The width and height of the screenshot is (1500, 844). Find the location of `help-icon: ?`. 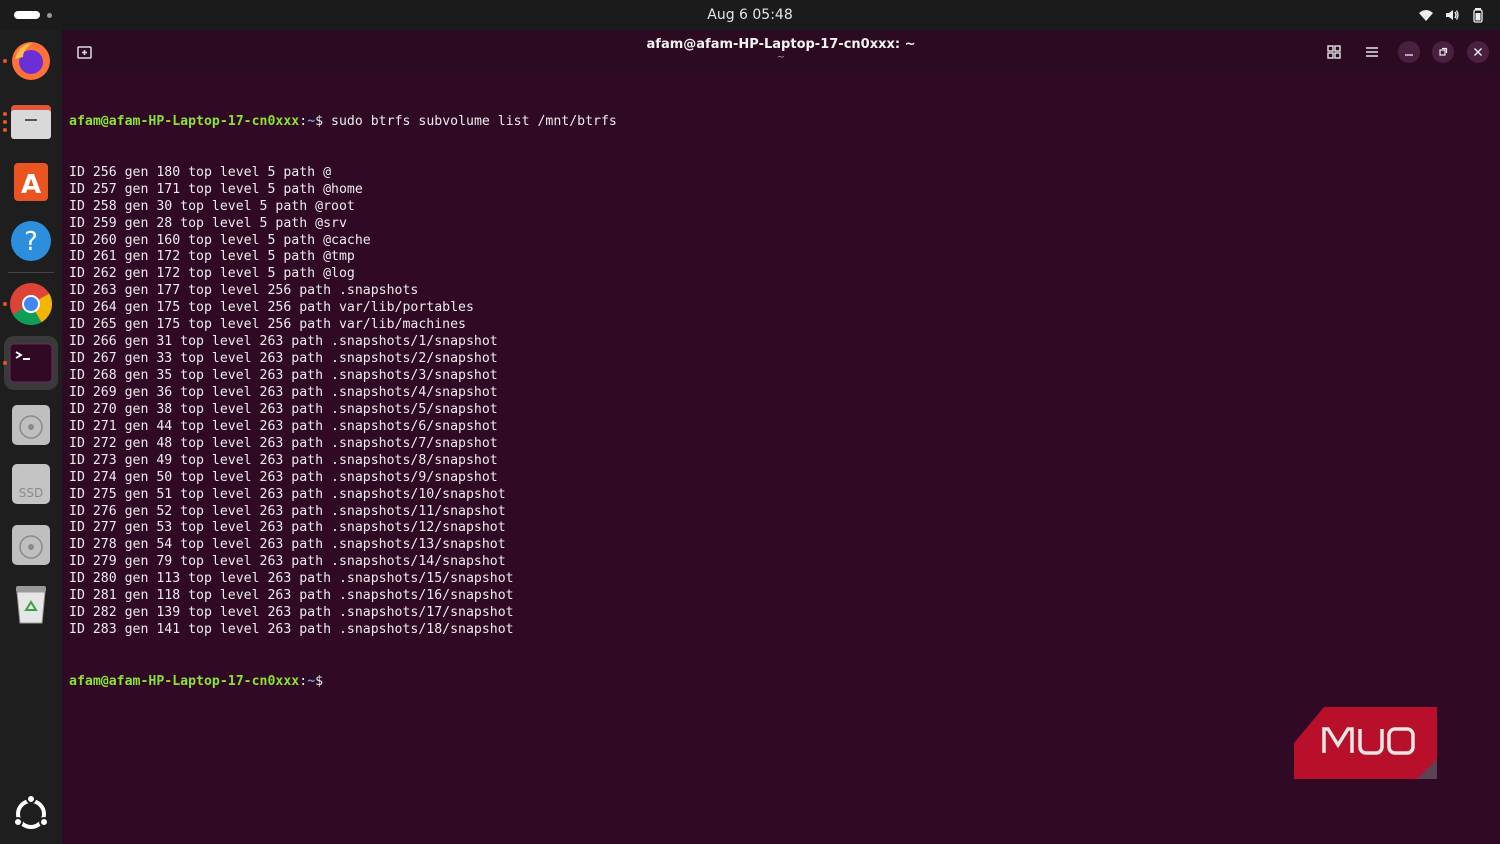

help-icon: ? is located at coordinates (31, 241).